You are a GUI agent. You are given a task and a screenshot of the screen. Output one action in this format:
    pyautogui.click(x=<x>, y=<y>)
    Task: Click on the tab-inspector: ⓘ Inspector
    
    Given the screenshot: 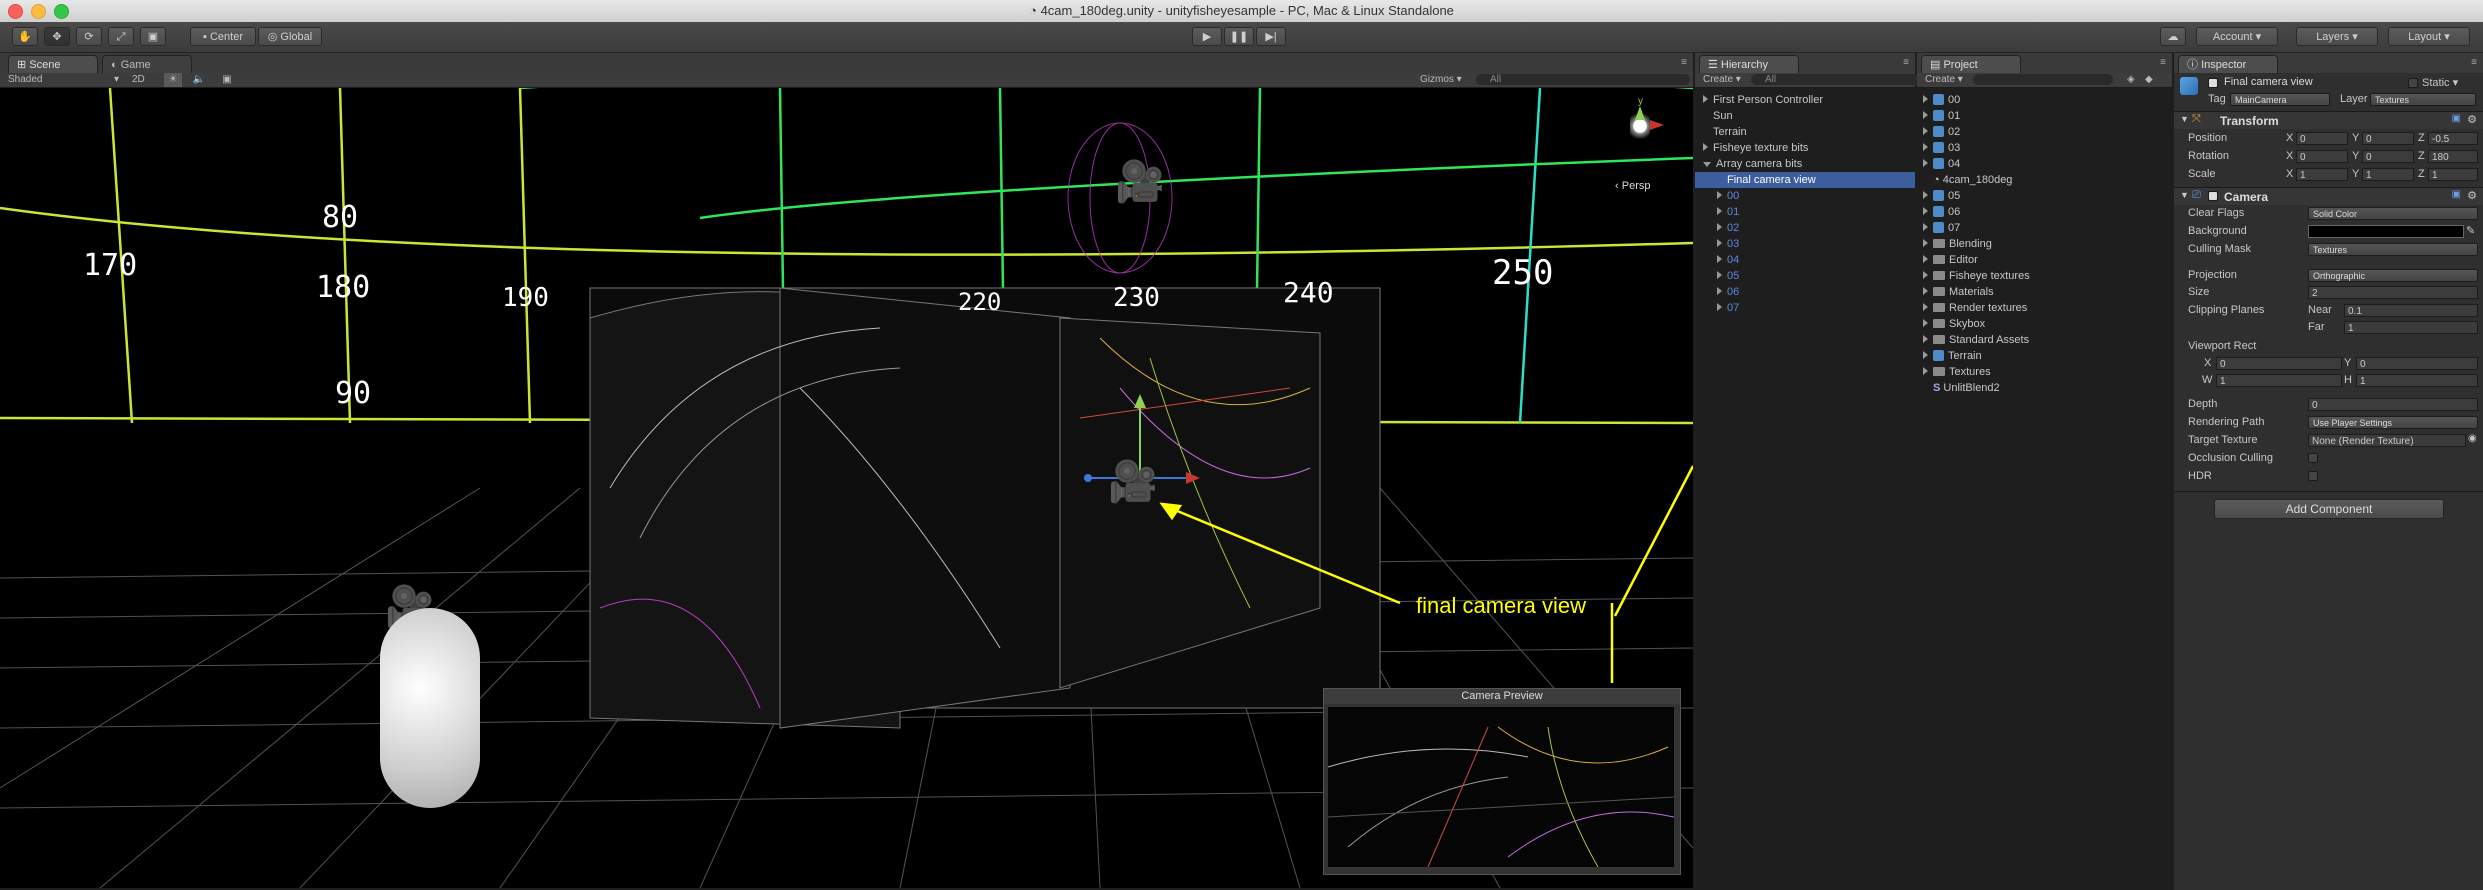 What is the action you would take?
    pyautogui.click(x=2228, y=64)
    